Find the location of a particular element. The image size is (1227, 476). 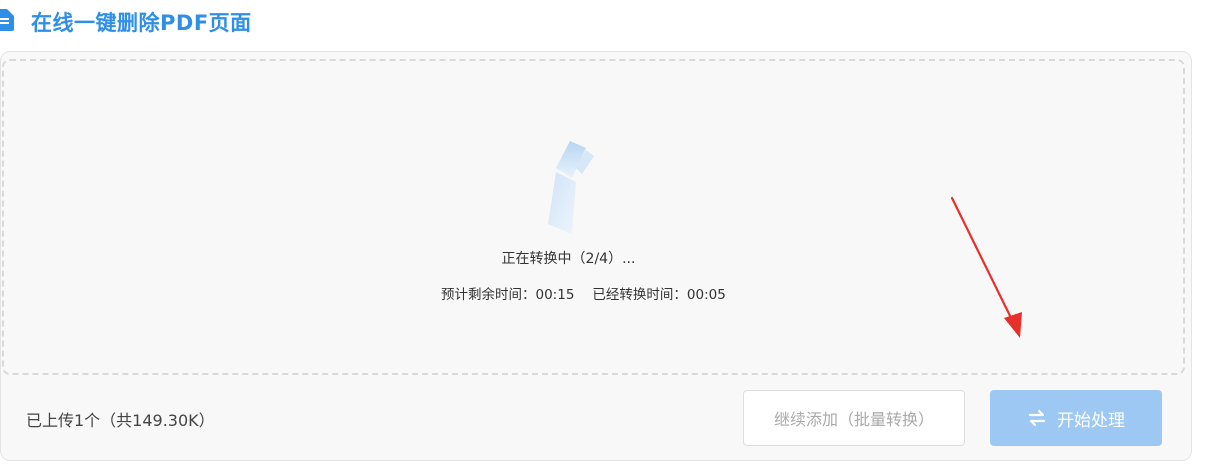

remaining-time-label: 预计剩余时间： is located at coordinates (488, 295).